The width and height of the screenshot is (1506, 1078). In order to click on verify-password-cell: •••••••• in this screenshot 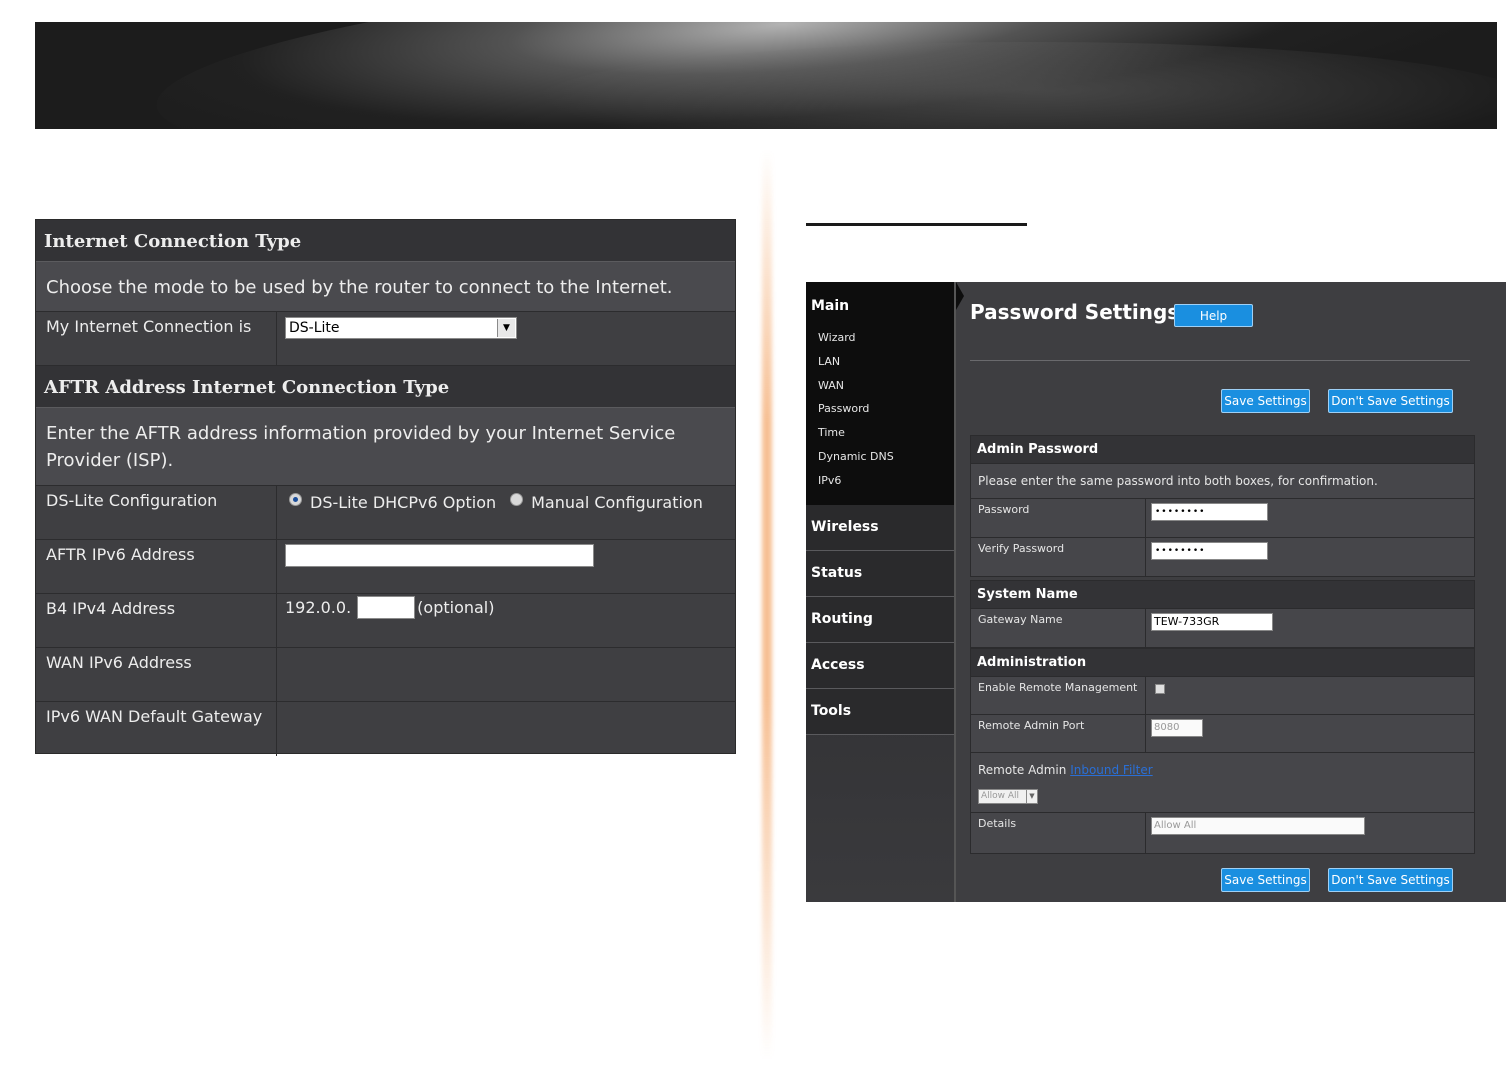, I will do `click(1310, 557)`.